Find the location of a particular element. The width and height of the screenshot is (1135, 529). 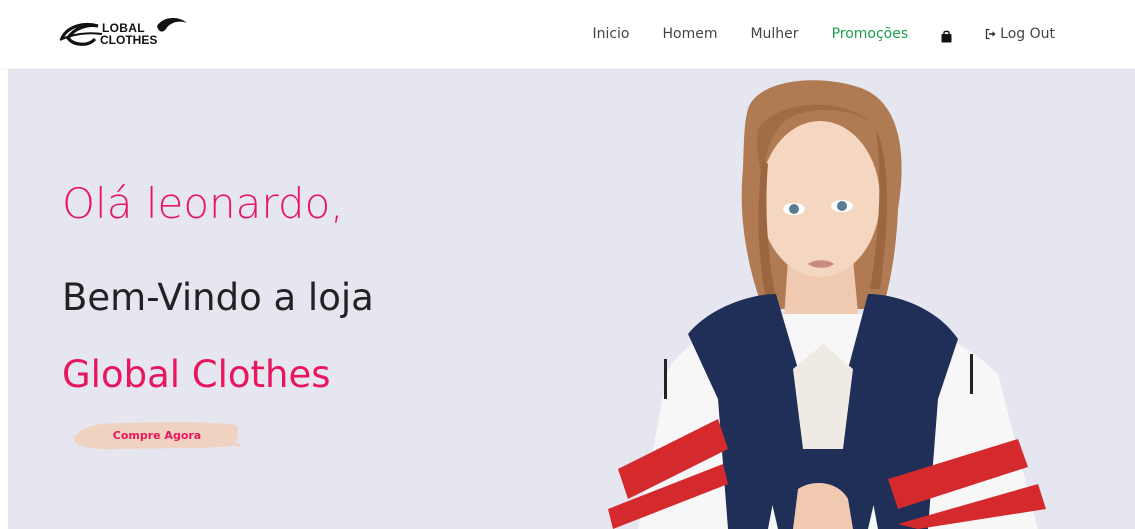

hero-greeting: Olá leonardo, is located at coordinates (203, 203).